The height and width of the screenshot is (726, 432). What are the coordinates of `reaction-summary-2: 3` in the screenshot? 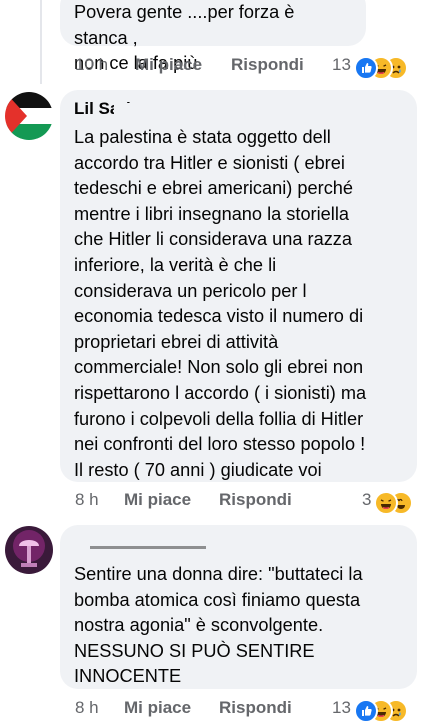 It's located at (392, 502).